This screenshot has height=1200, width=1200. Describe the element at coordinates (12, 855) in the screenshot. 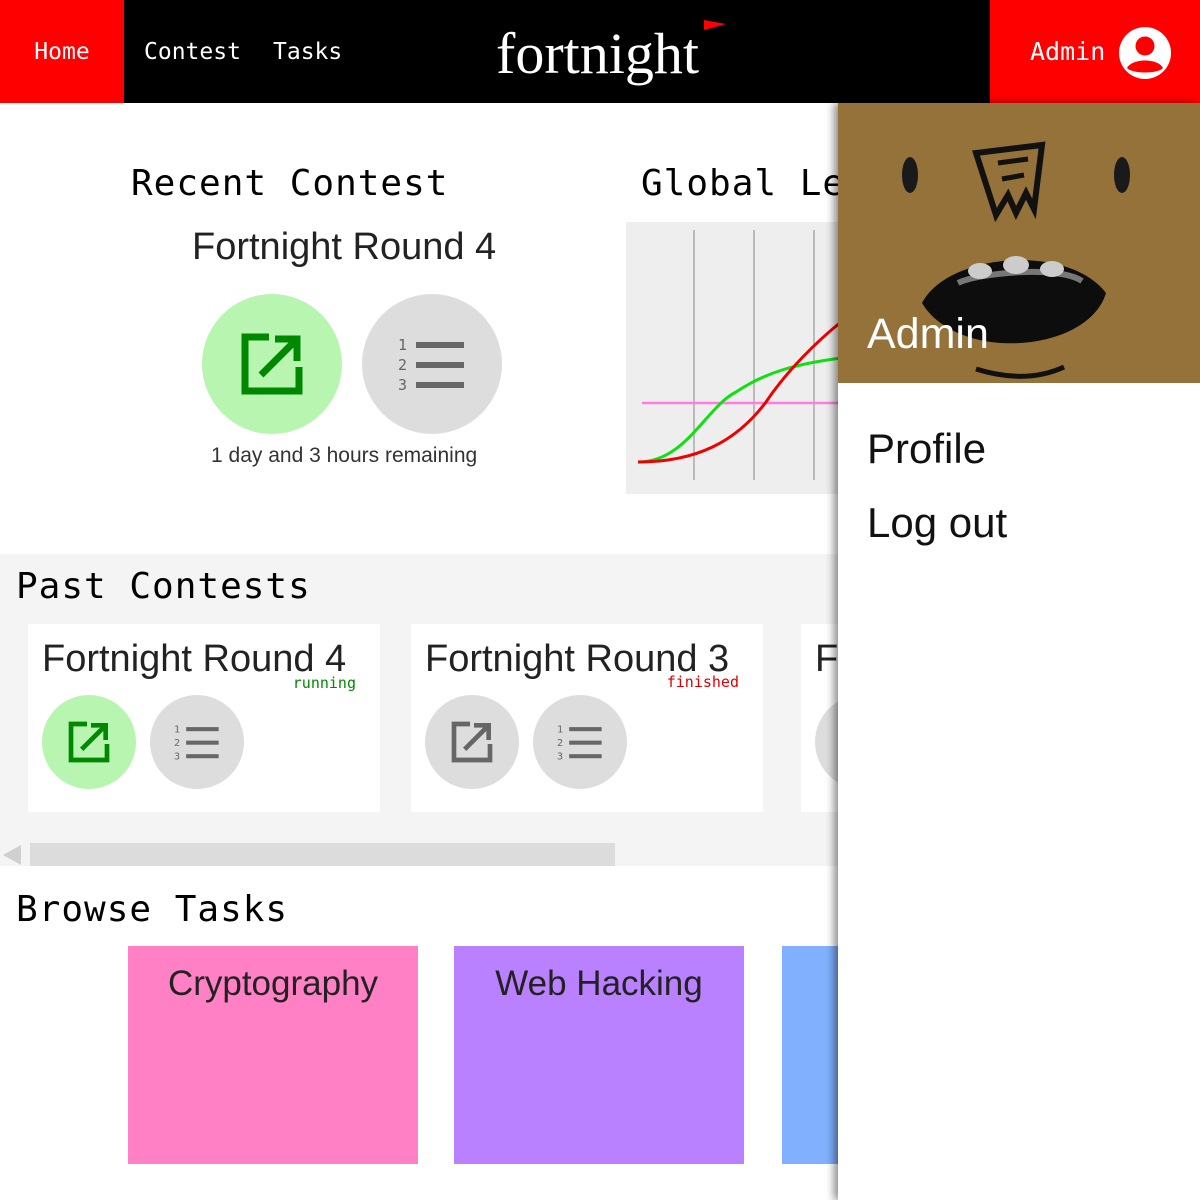

I see `scroll-left-arrow` at that location.